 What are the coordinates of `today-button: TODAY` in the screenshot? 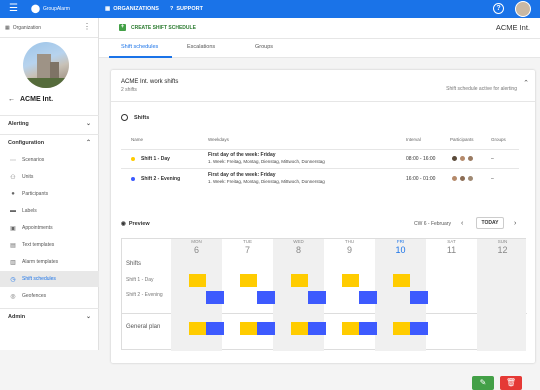 It's located at (490, 223).